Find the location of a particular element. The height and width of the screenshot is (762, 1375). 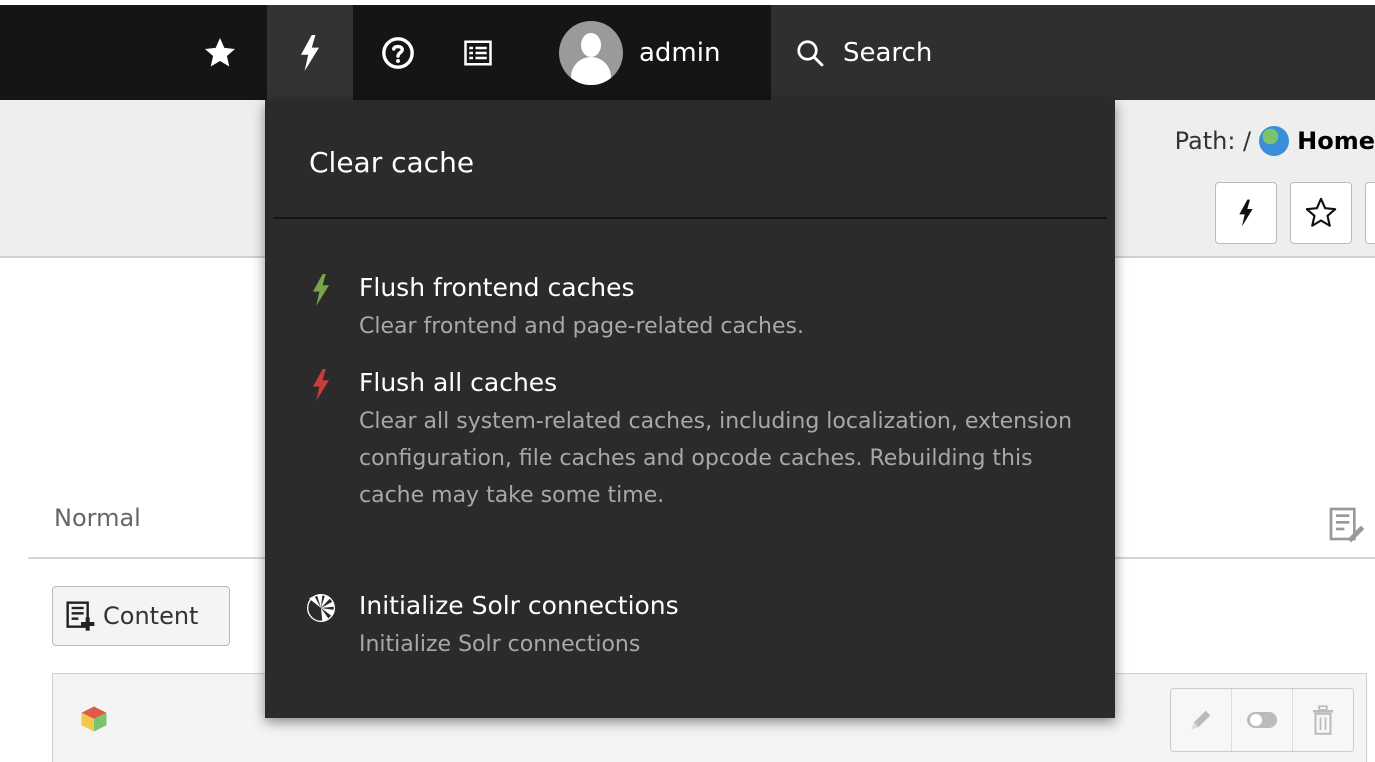

breadcrumb: Path: / Home is located at coordinates (1275, 141).